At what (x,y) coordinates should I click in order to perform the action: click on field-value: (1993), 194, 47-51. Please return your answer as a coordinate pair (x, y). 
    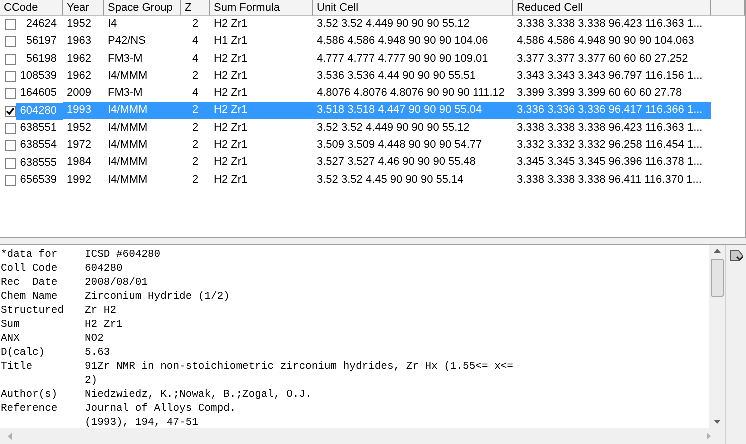
    Looking at the image, I should click on (142, 423).